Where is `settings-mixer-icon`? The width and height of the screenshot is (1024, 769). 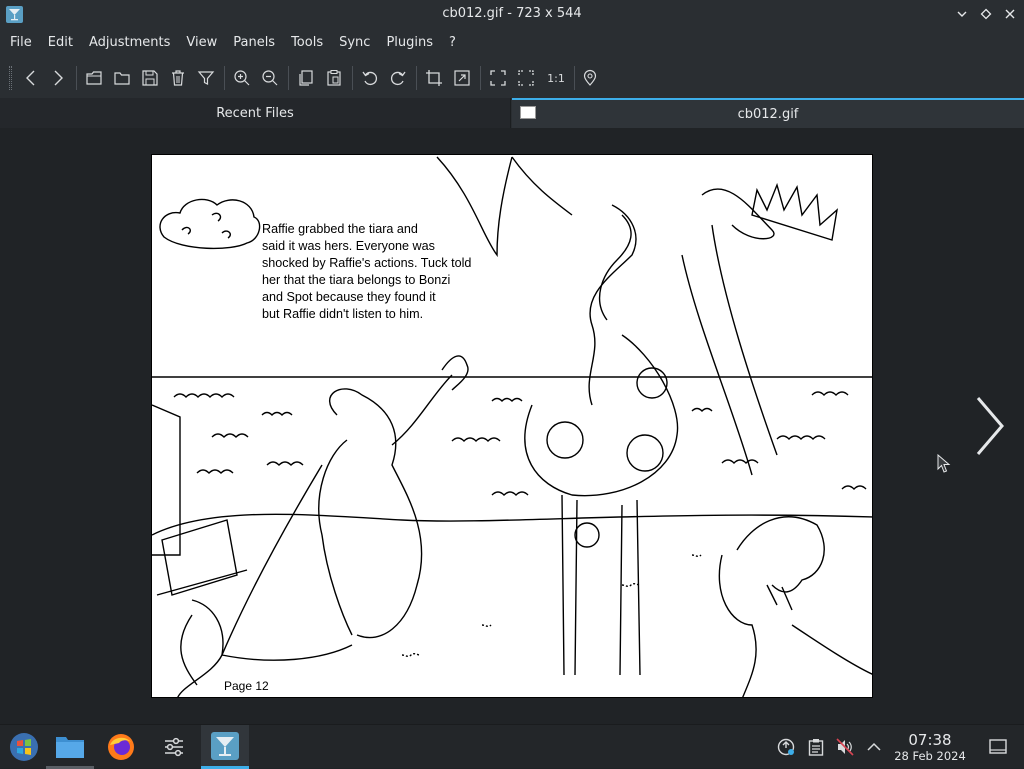 settings-mixer-icon is located at coordinates (174, 747).